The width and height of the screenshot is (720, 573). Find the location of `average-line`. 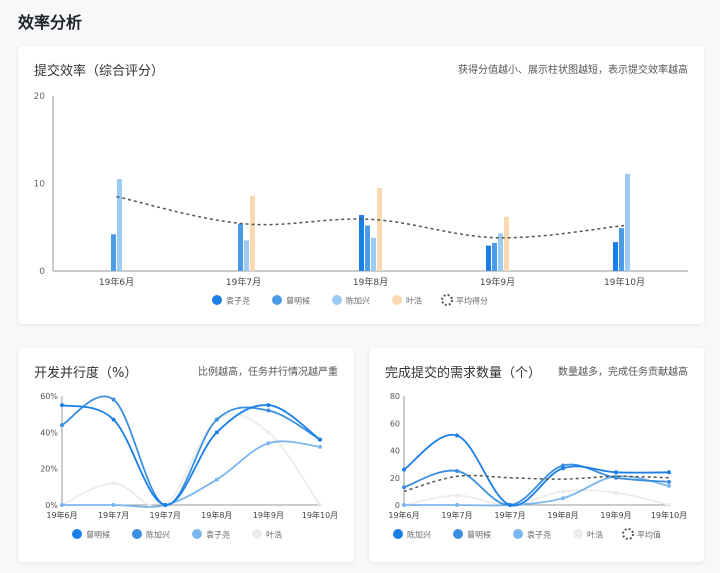

average-line is located at coordinates (536, 483).